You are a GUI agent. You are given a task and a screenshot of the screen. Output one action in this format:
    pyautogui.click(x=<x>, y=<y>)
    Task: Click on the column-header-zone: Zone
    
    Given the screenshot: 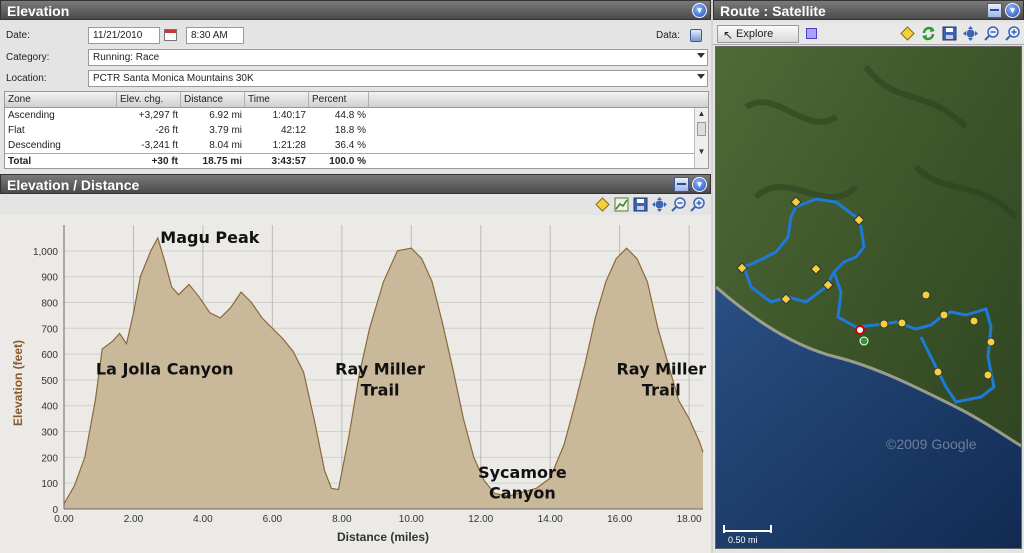 What is the action you would take?
    pyautogui.click(x=61, y=99)
    